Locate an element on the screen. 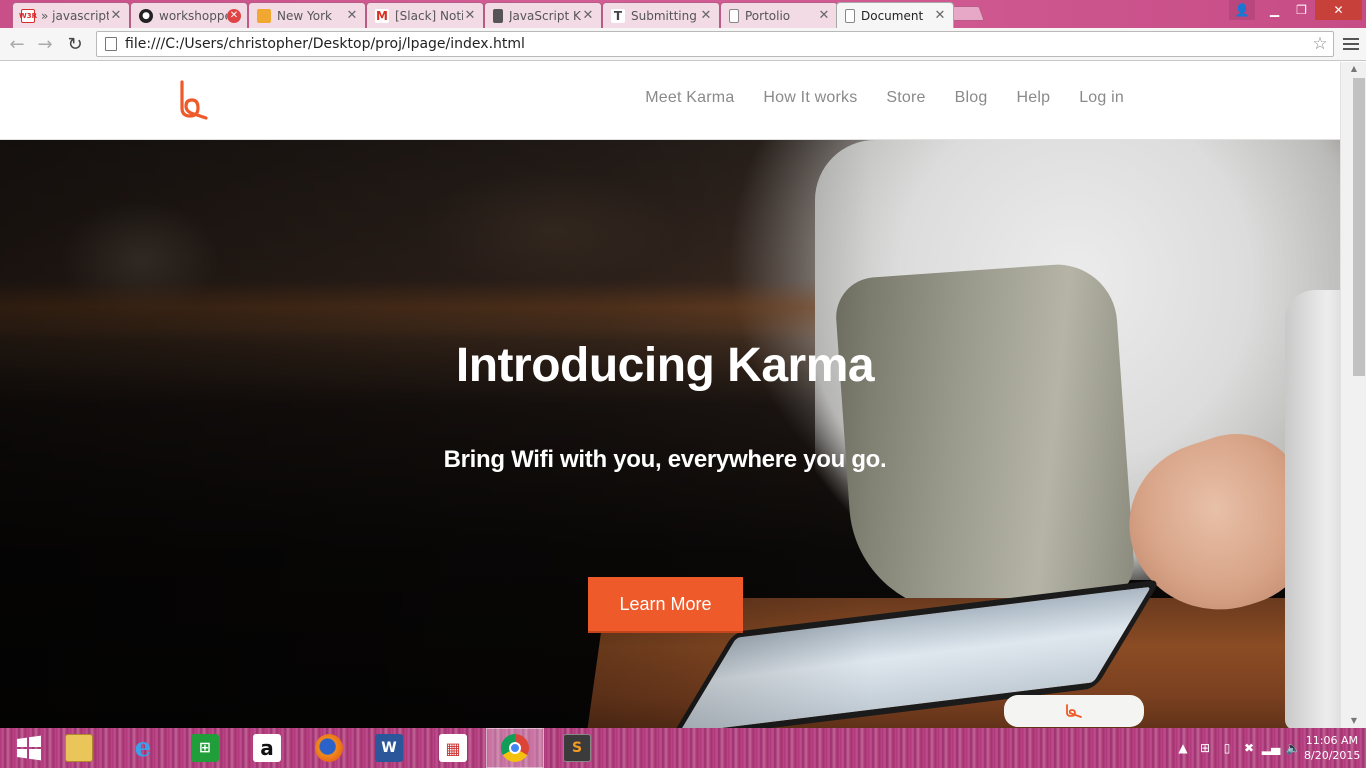 This screenshot has height=768, width=1366. tab-label: workshoppe is located at coordinates (193, 15).